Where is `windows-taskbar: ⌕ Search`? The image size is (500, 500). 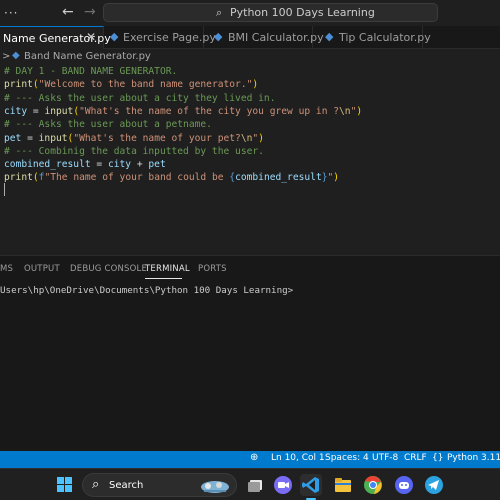 windows-taskbar: ⌕ Search is located at coordinates (250, 484).